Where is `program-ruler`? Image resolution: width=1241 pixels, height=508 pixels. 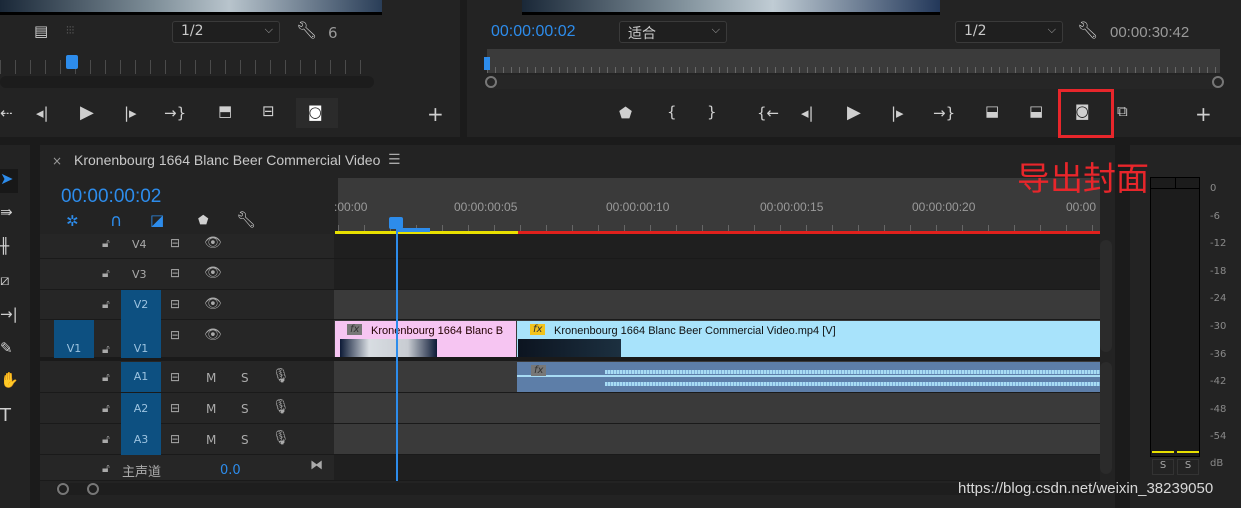 program-ruler is located at coordinates (853, 61).